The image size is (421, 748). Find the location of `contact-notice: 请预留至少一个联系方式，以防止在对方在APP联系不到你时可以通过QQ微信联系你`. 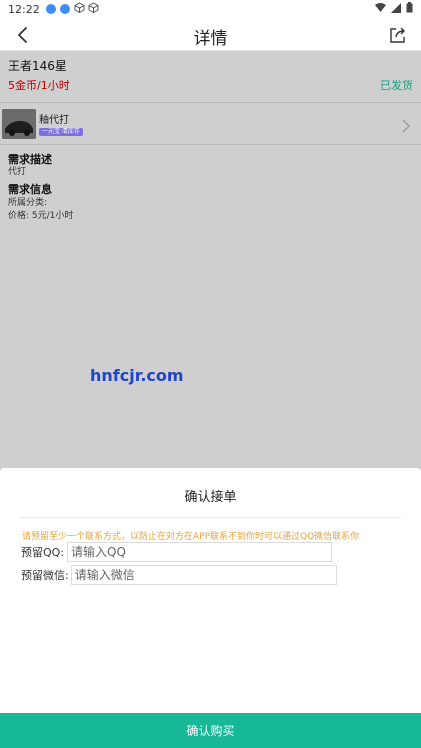

contact-notice: 请预留至少一个联系方式，以防止在对方在APP联系不到你时可以通过QQ微信联系你 is located at coordinates (191, 537).